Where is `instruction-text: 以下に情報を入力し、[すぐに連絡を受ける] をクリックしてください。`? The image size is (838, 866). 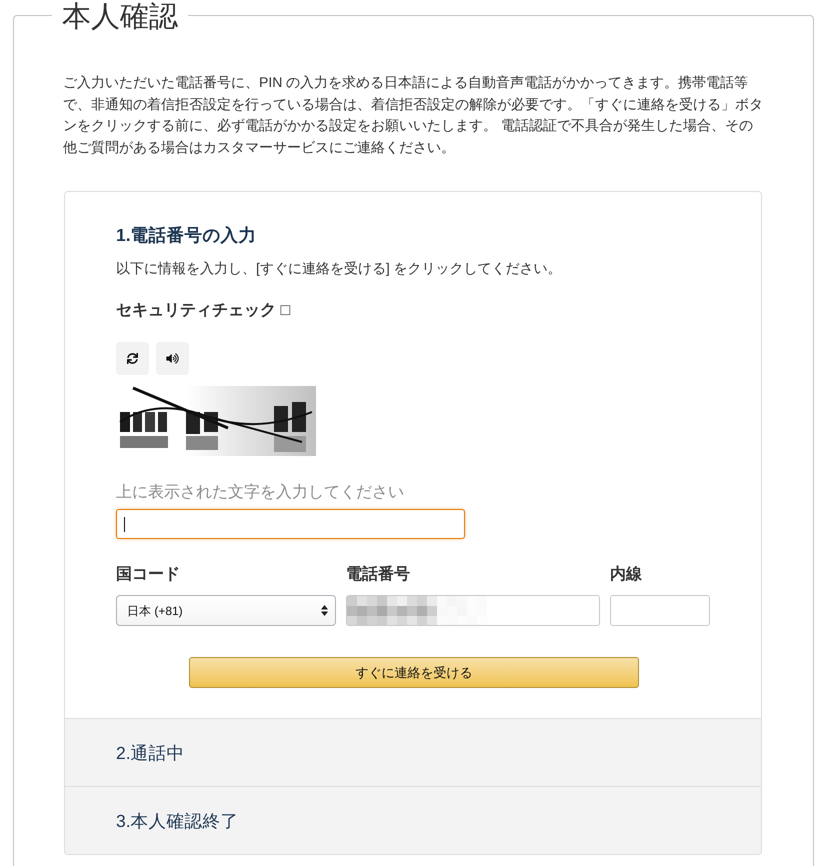 instruction-text: 以下に情報を入力し、[すぐに連絡を受ける] をクリックしてください。 is located at coordinates (339, 268).